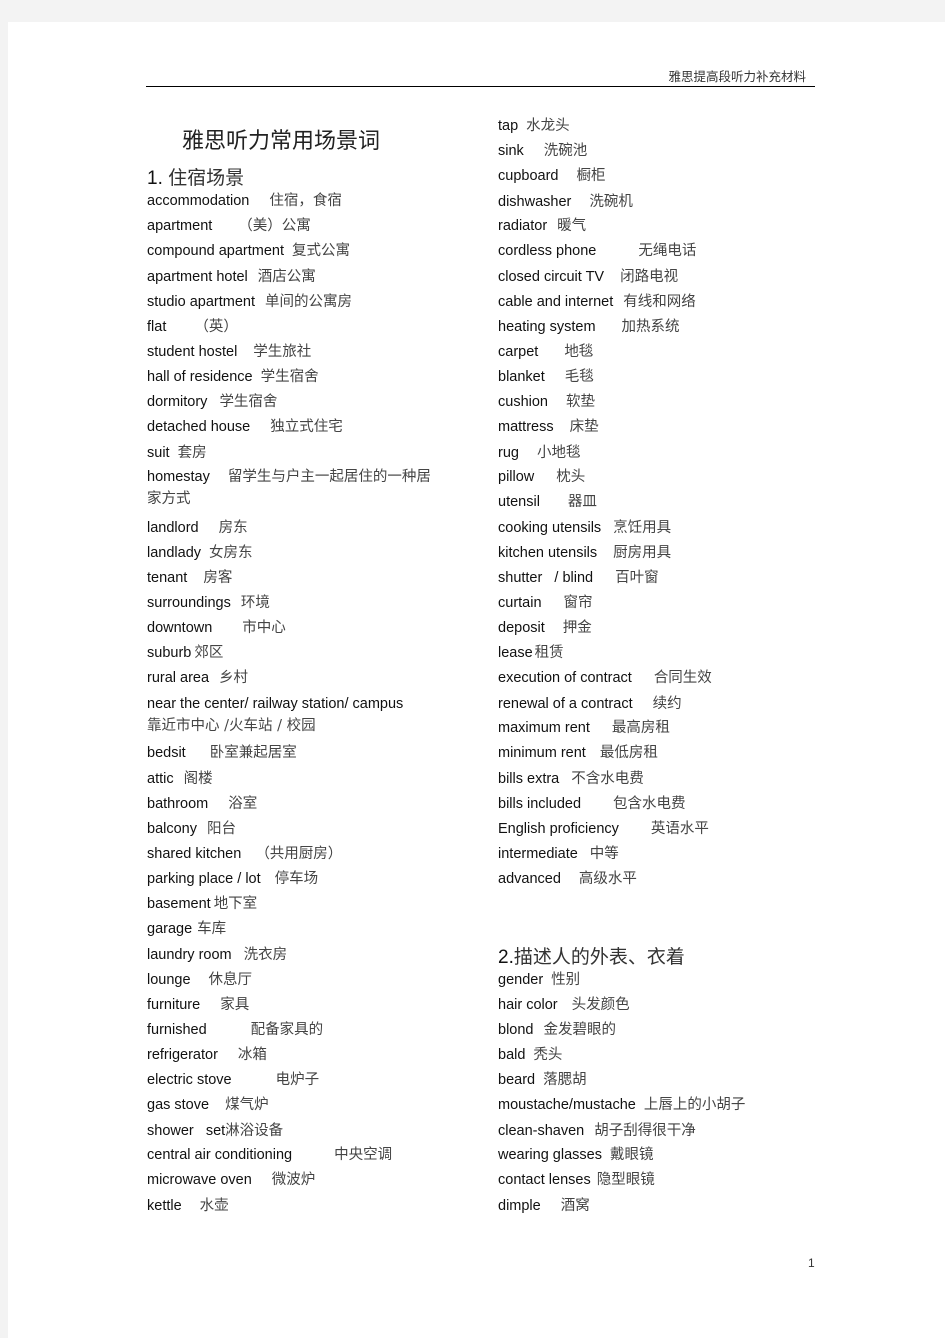  I want to click on chinese-translation: 酒窝, so click(575, 1206).